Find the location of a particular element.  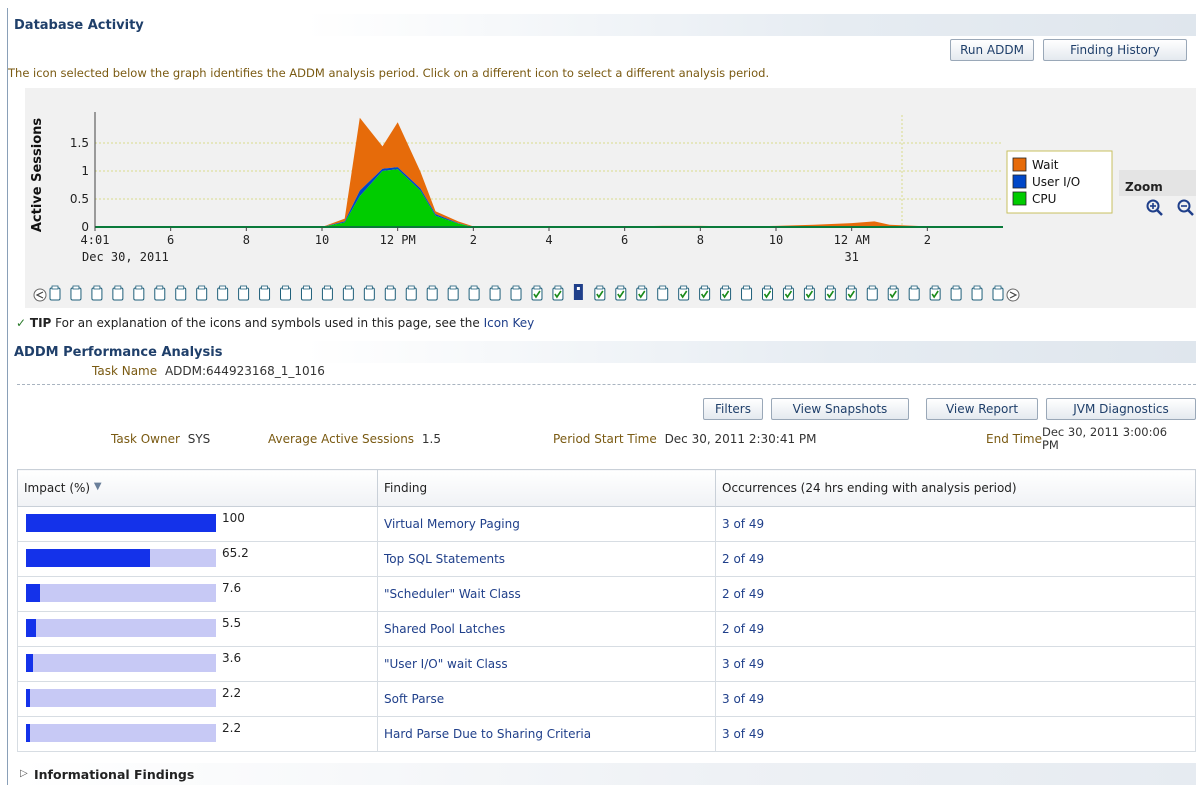

x-tick-label: 4 is located at coordinates (548, 240).